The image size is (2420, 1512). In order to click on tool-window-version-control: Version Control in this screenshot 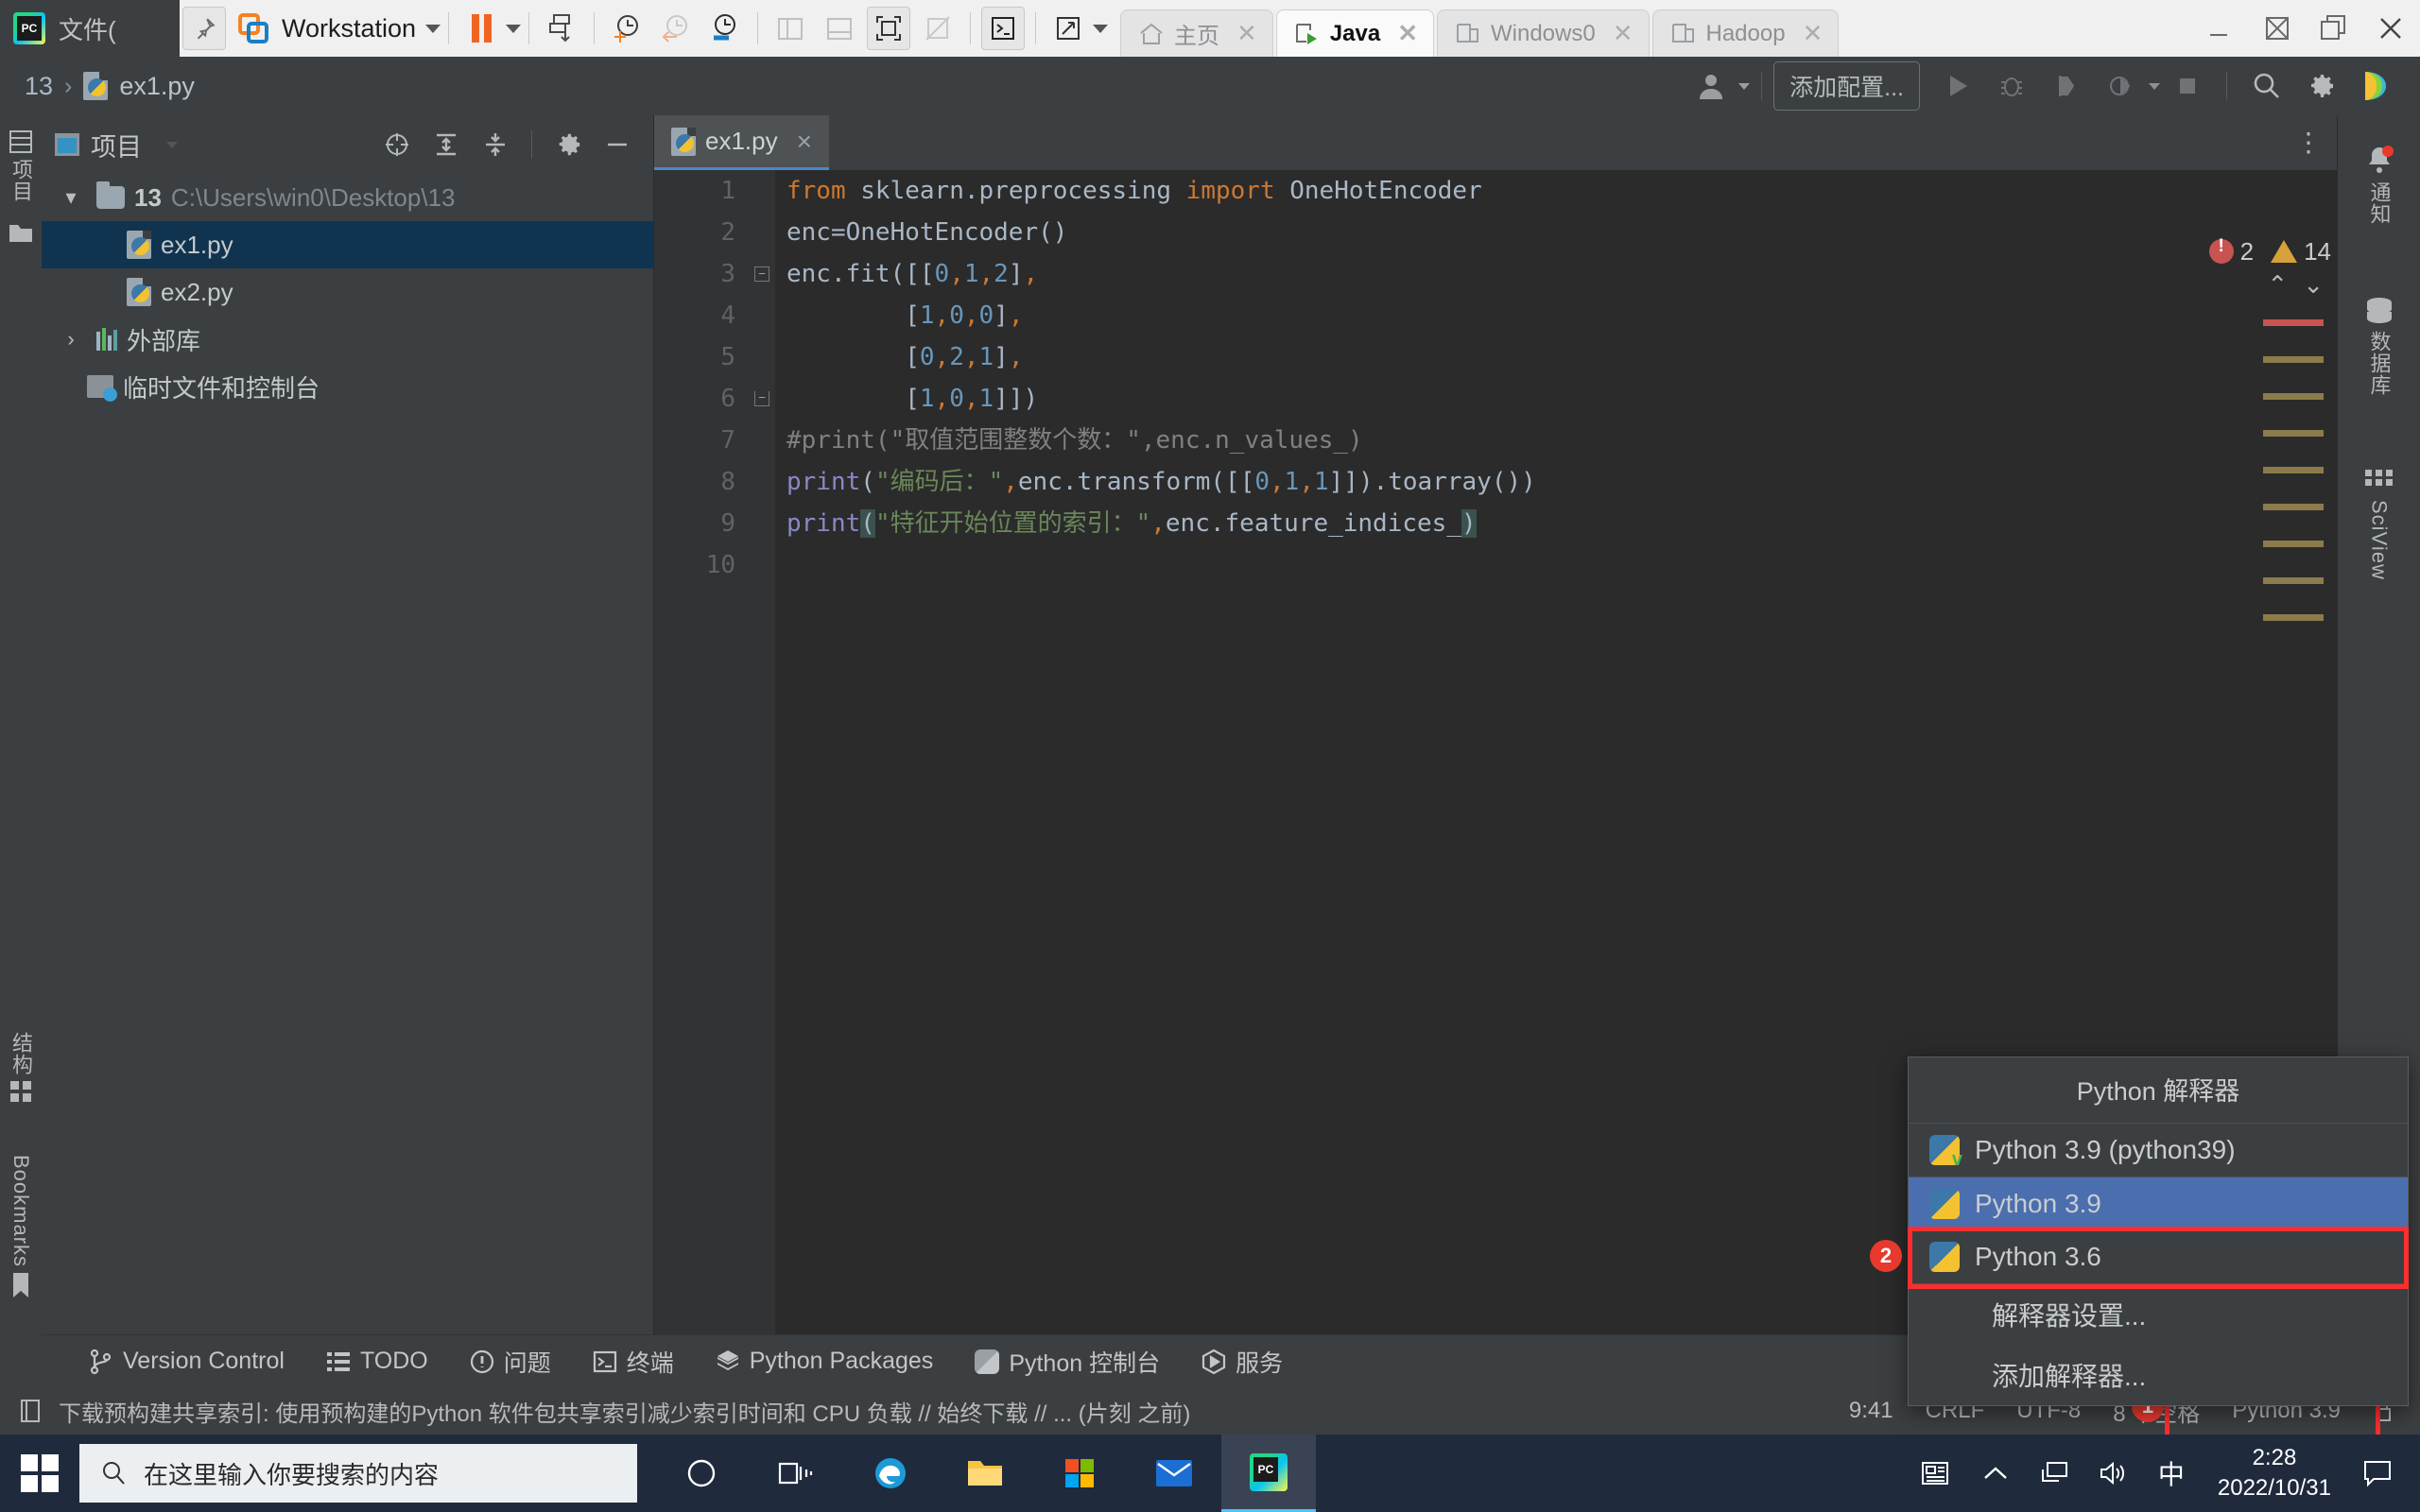, I will do `click(187, 1361)`.